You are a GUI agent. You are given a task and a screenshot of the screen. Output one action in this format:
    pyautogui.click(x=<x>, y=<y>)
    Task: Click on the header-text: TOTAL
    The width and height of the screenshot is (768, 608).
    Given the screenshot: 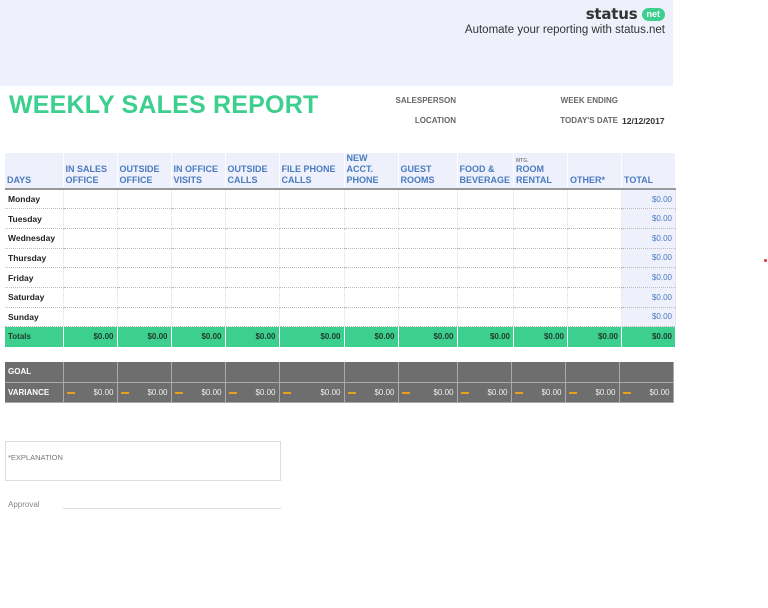 What is the action you would take?
    pyautogui.click(x=639, y=180)
    